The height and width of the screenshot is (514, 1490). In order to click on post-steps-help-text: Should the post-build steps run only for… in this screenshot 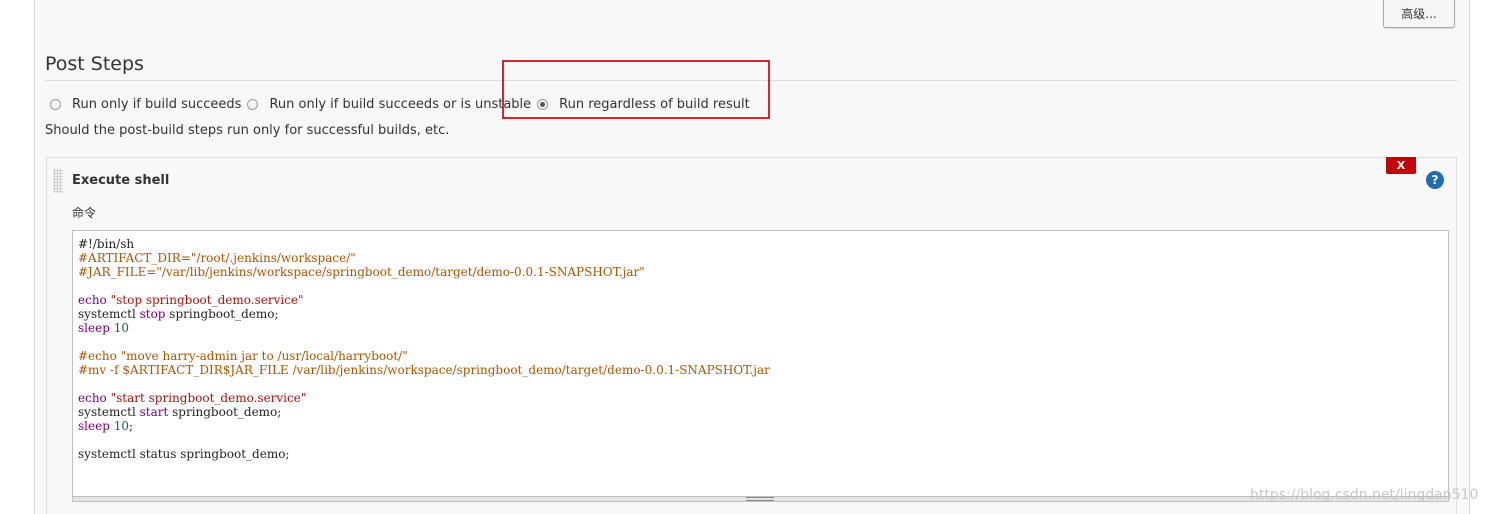, I will do `click(247, 130)`.